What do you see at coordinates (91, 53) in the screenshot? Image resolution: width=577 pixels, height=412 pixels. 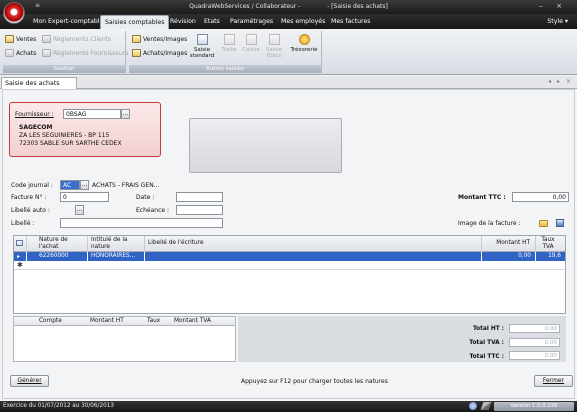 I see `reglements-fournisseurs-label: Règlements Fournisseurs` at bounding box center [91, 53].